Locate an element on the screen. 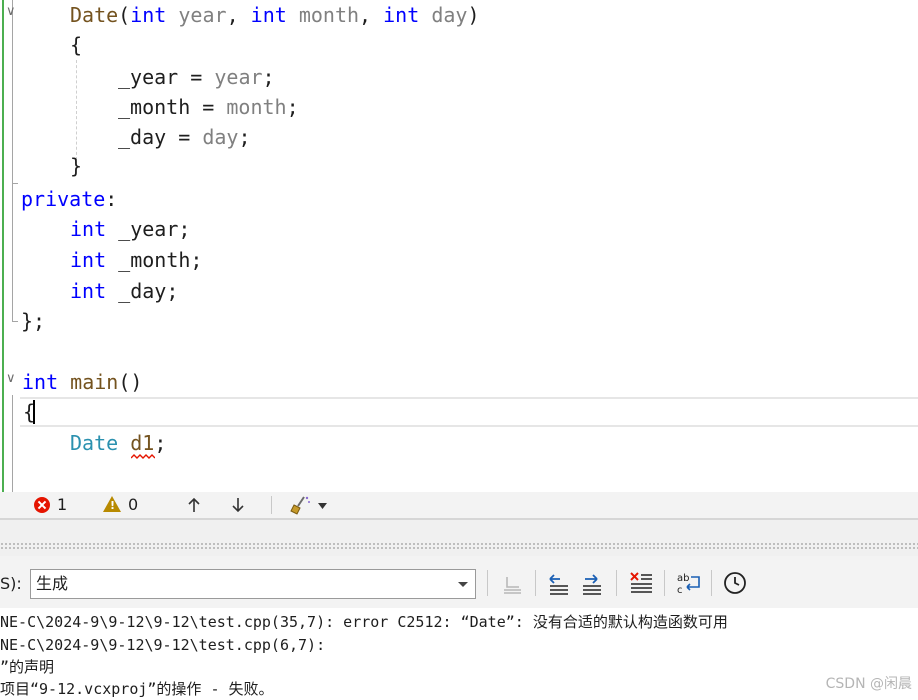 The image size is (918, 700). param-name: day is located at coordinates (449, 15).